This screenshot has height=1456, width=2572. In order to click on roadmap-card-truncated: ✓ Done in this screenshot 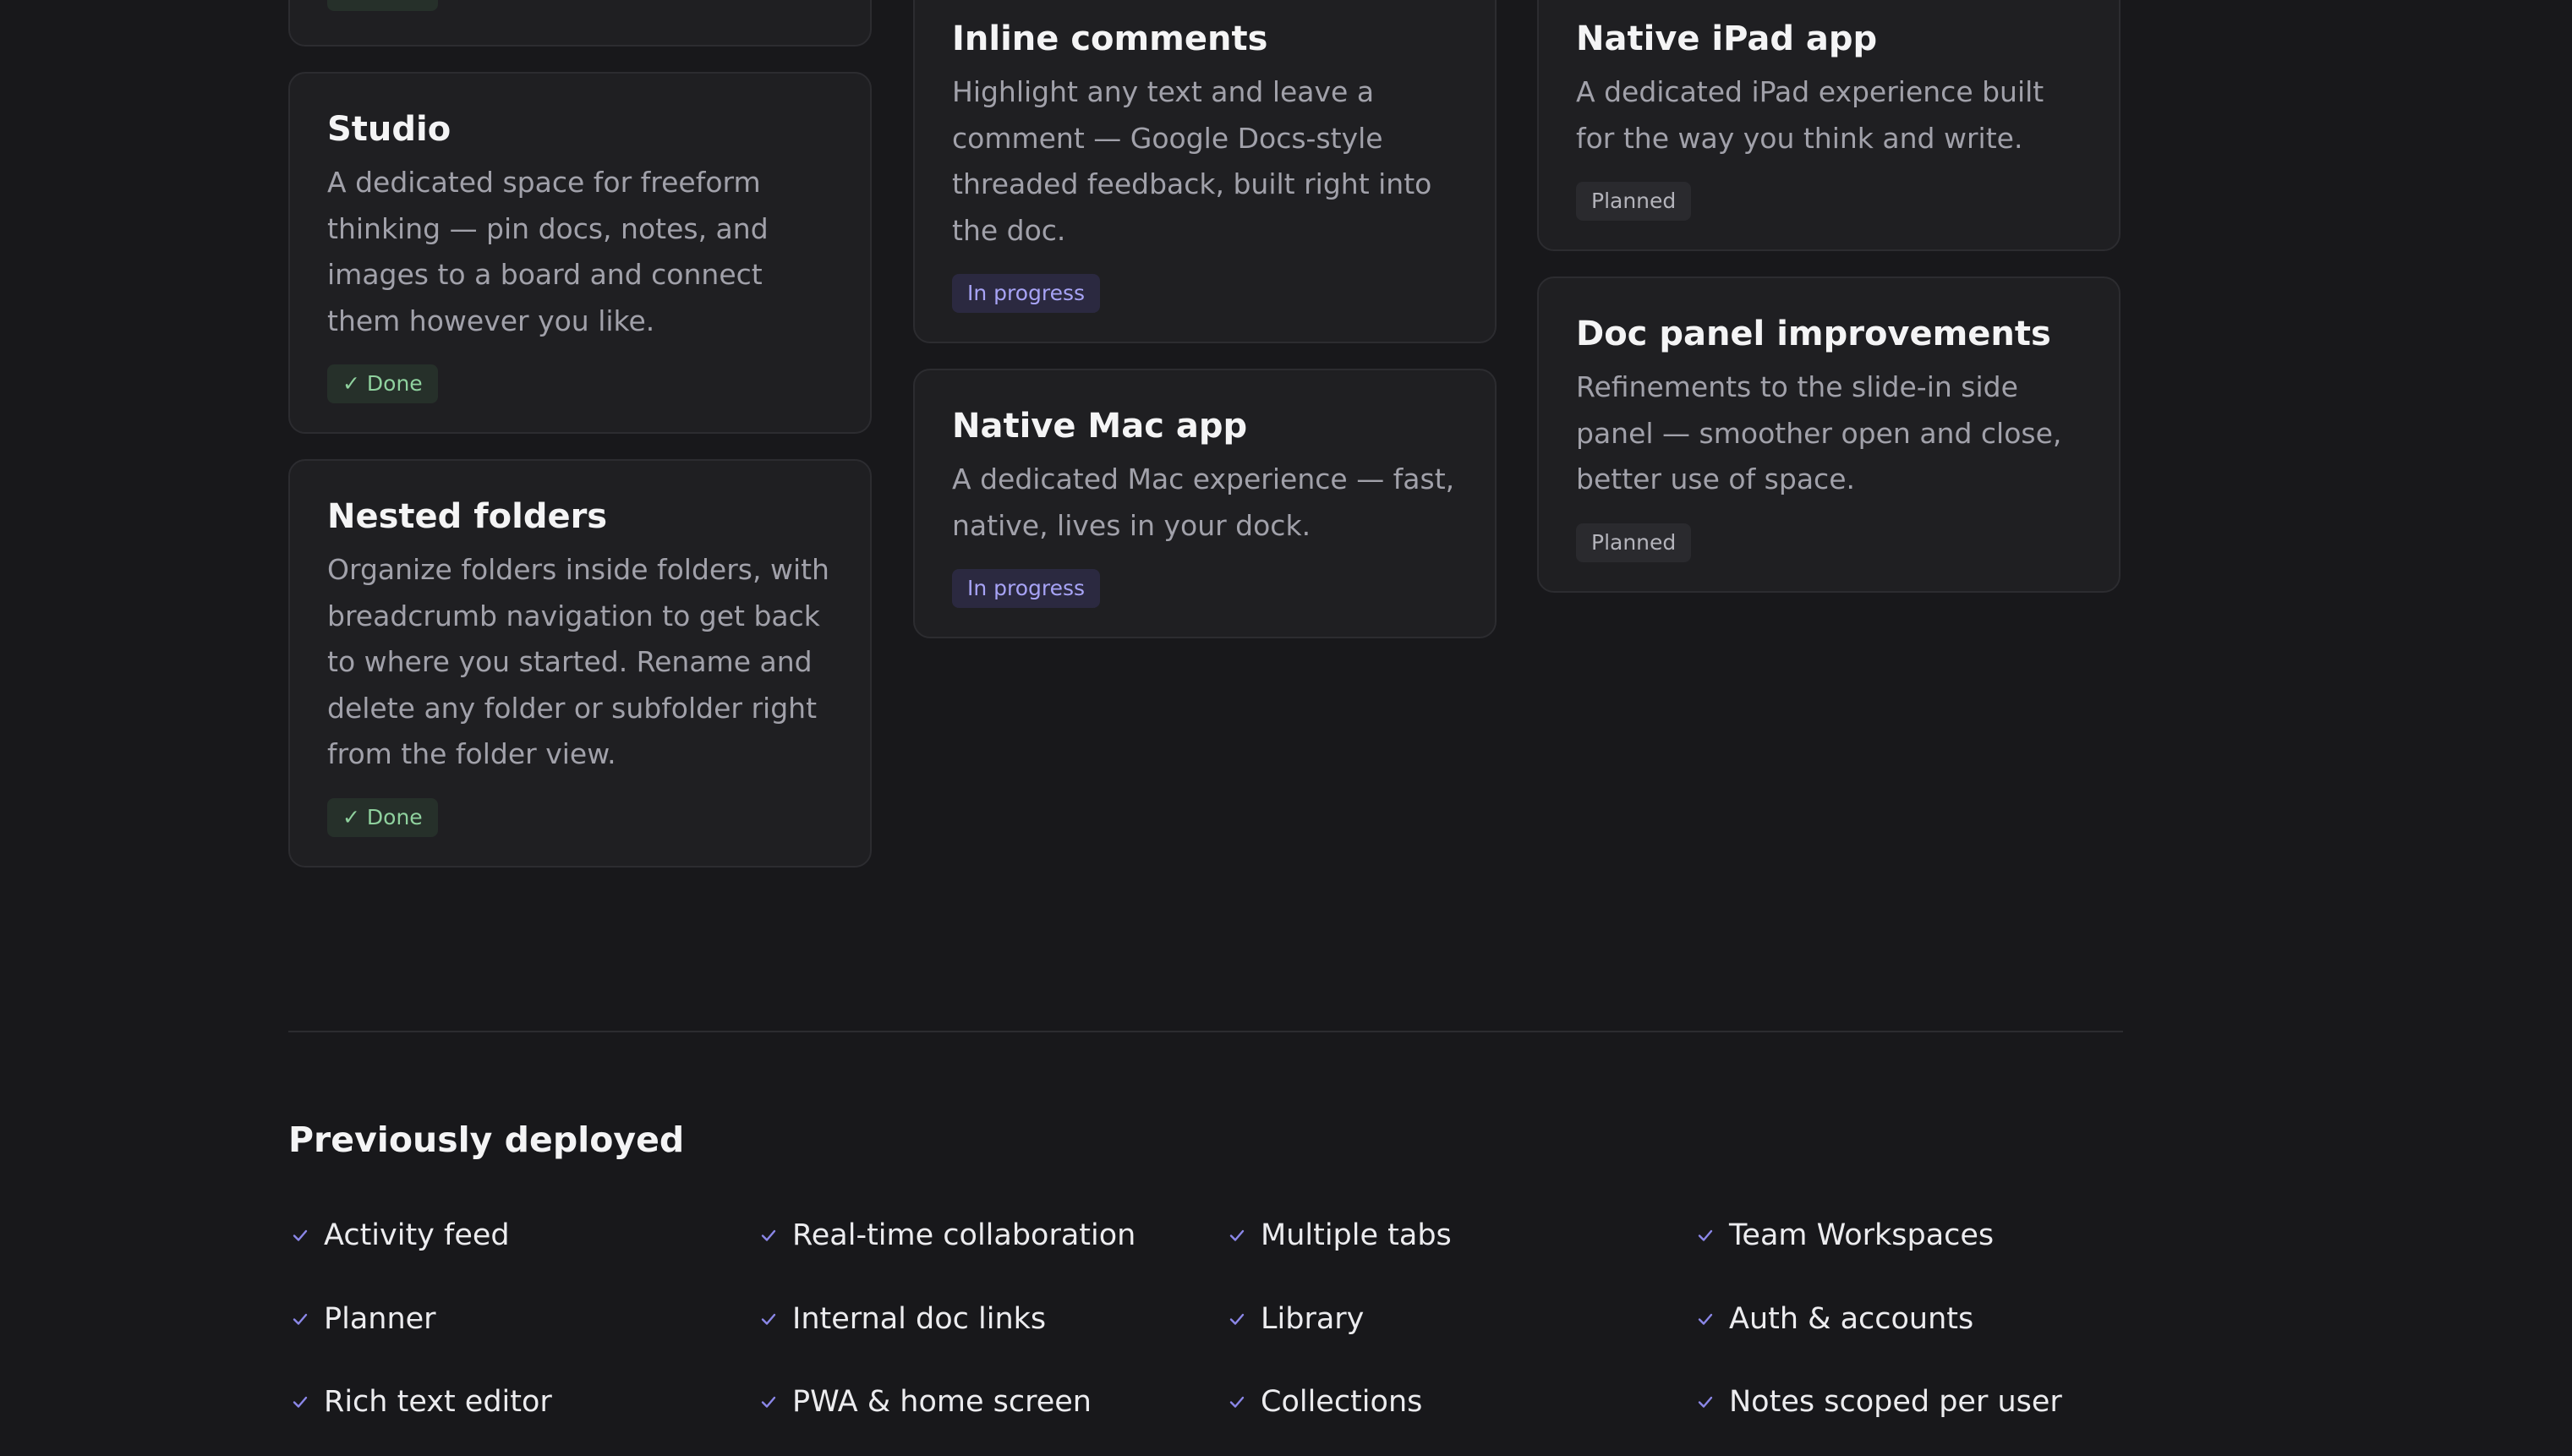, I will do `click(580, 23)`.